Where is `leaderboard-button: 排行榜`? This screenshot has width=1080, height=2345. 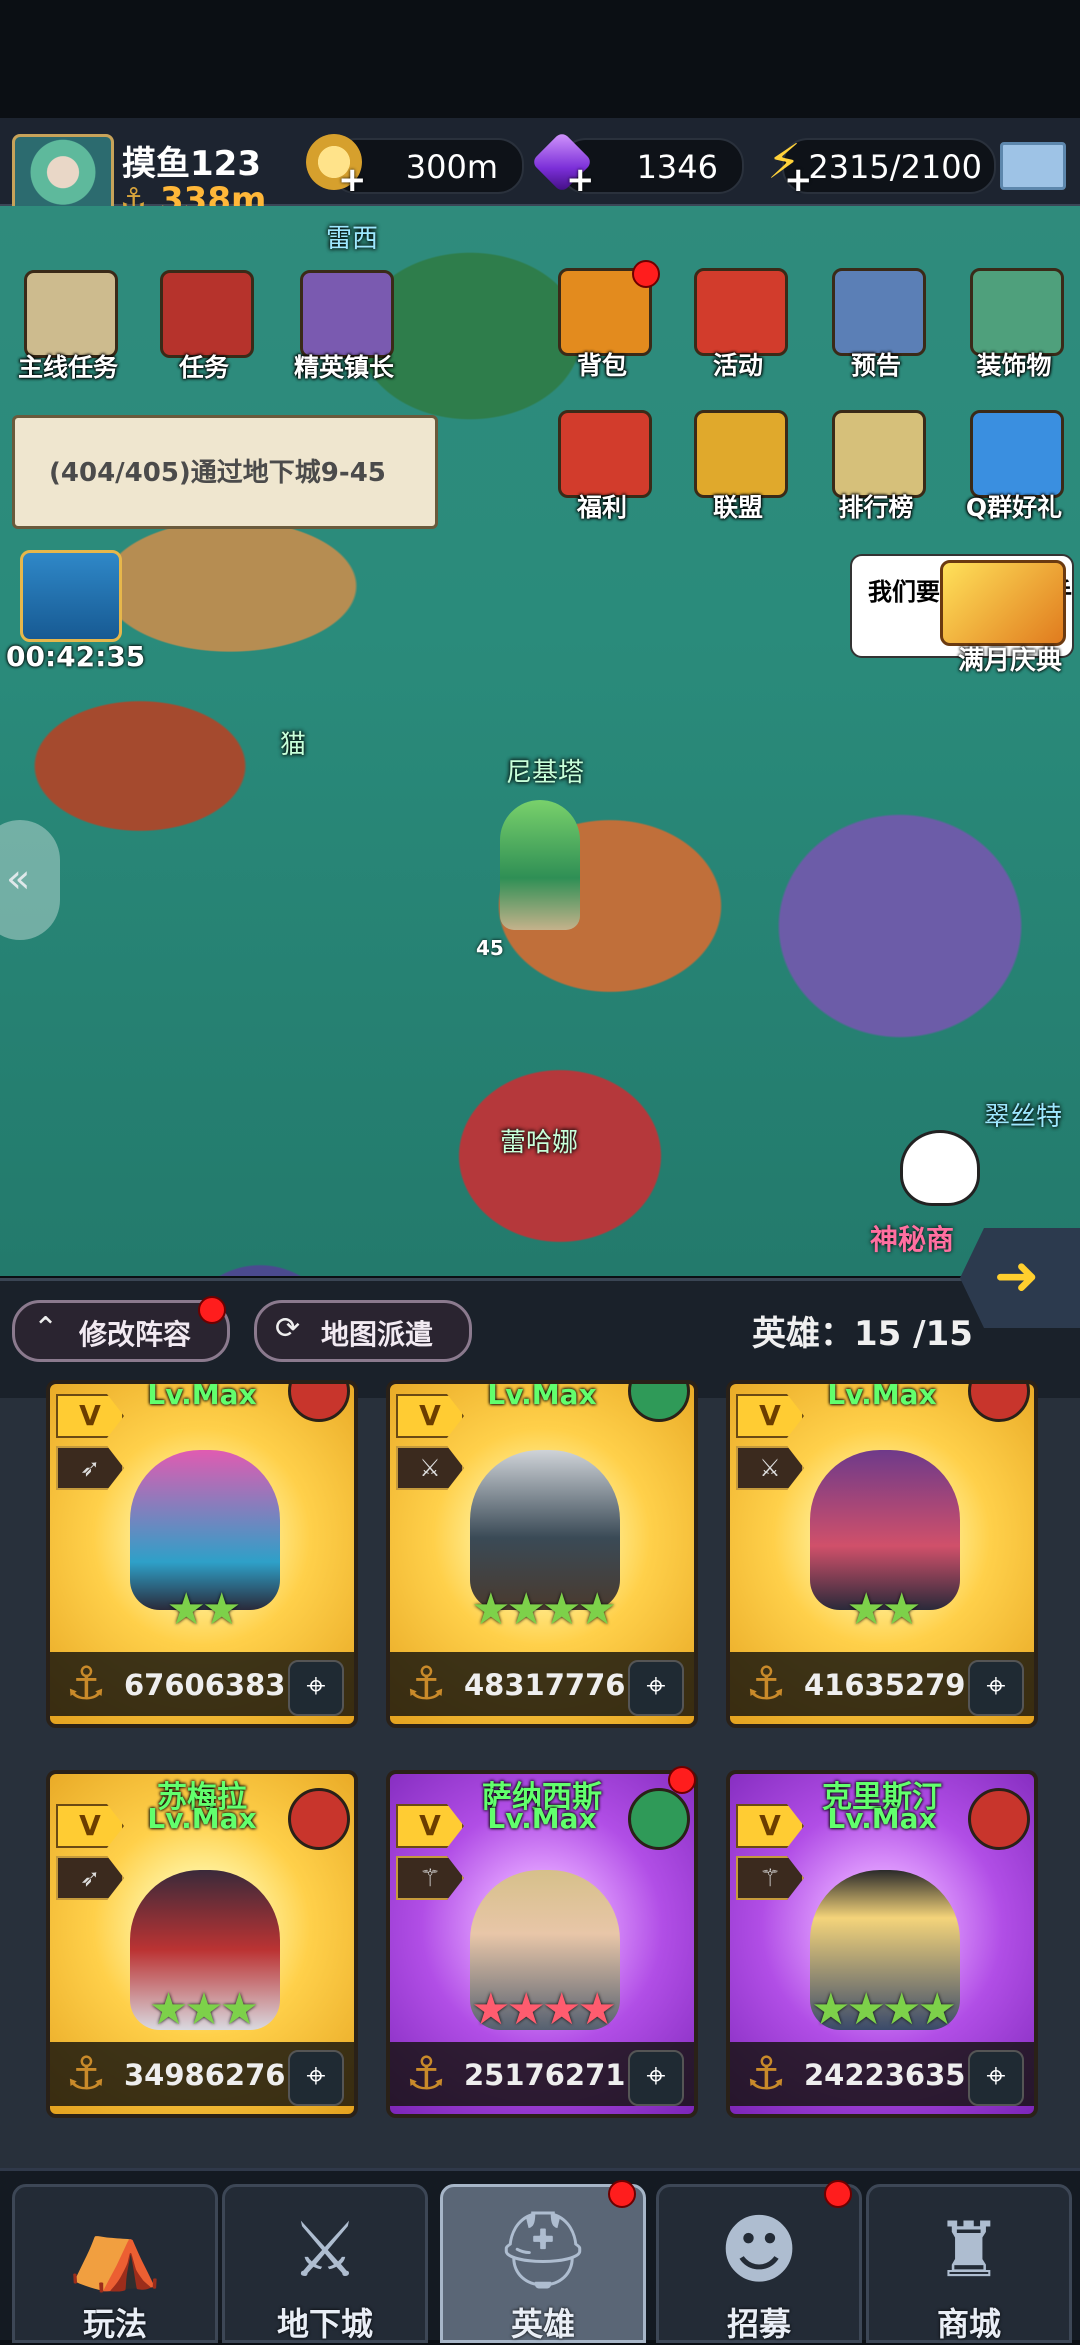
leaderboard-button: 排行榜 is located at coordinates (876, 466).